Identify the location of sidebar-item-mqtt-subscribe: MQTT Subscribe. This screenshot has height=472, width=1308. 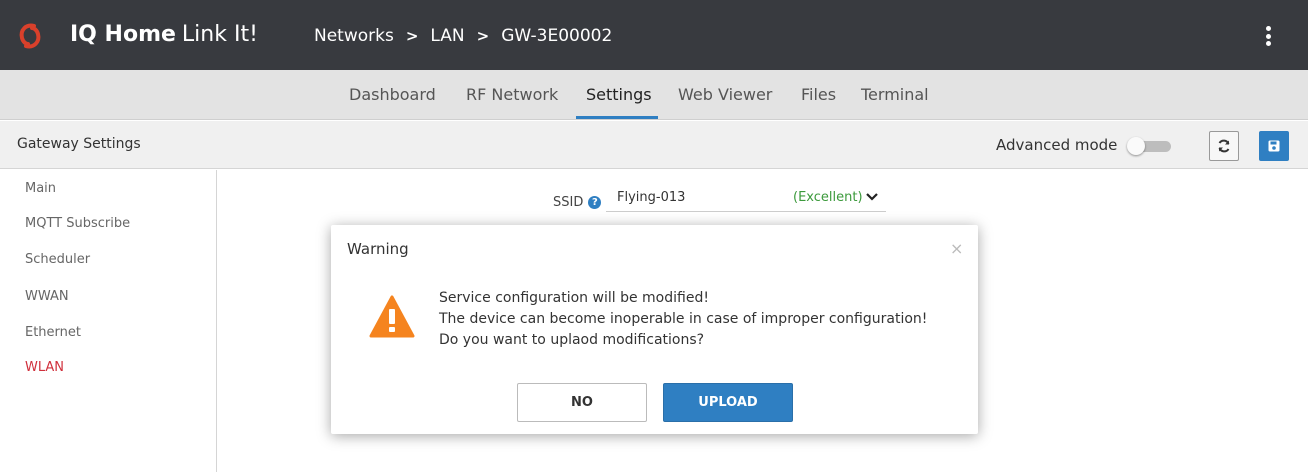
(77, 223).